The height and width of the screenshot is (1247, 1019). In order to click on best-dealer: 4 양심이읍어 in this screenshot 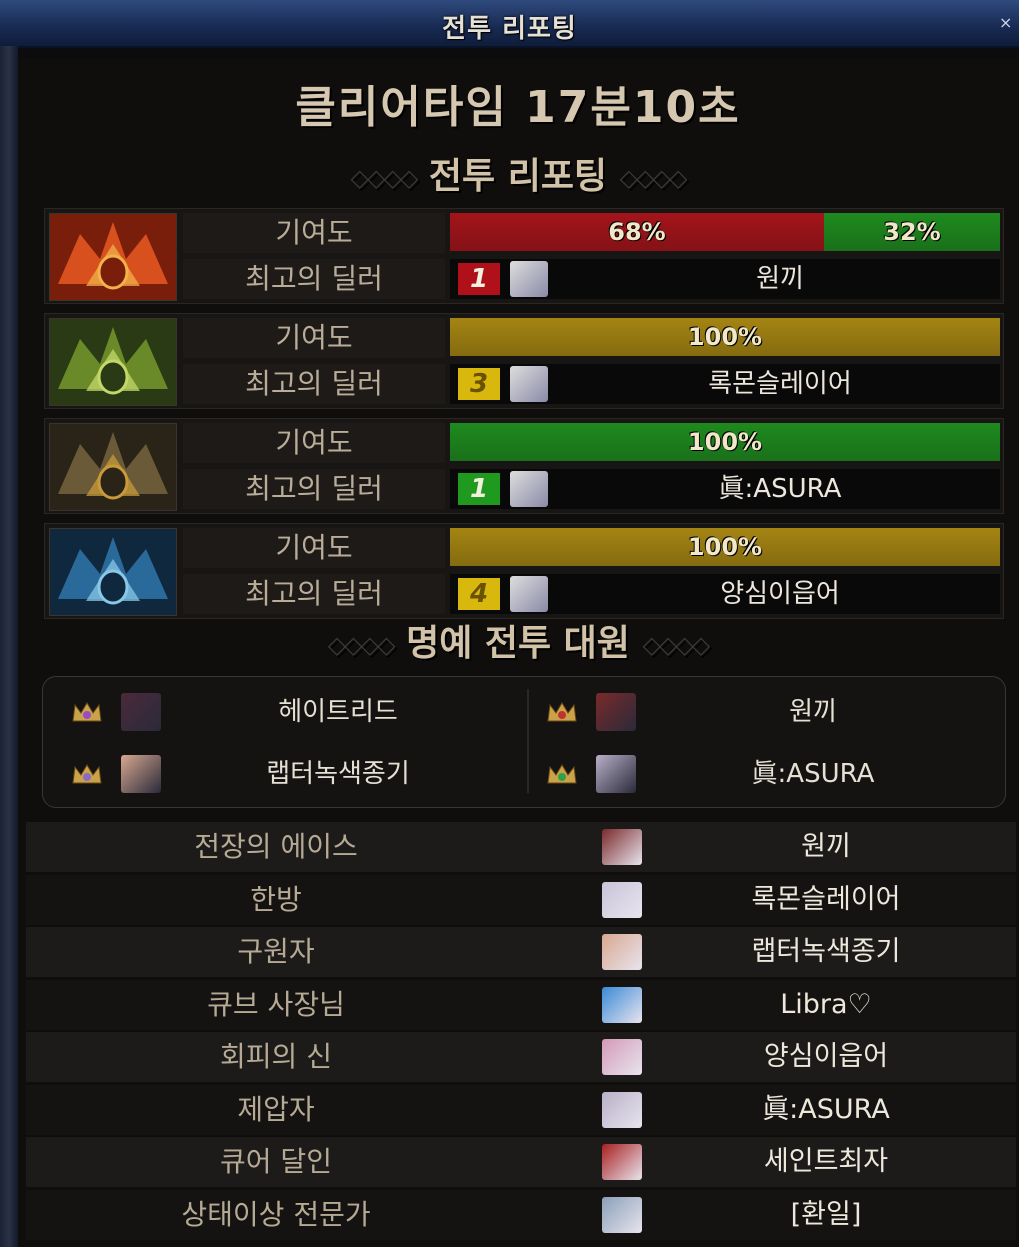, I will do `click(725, 594)`.